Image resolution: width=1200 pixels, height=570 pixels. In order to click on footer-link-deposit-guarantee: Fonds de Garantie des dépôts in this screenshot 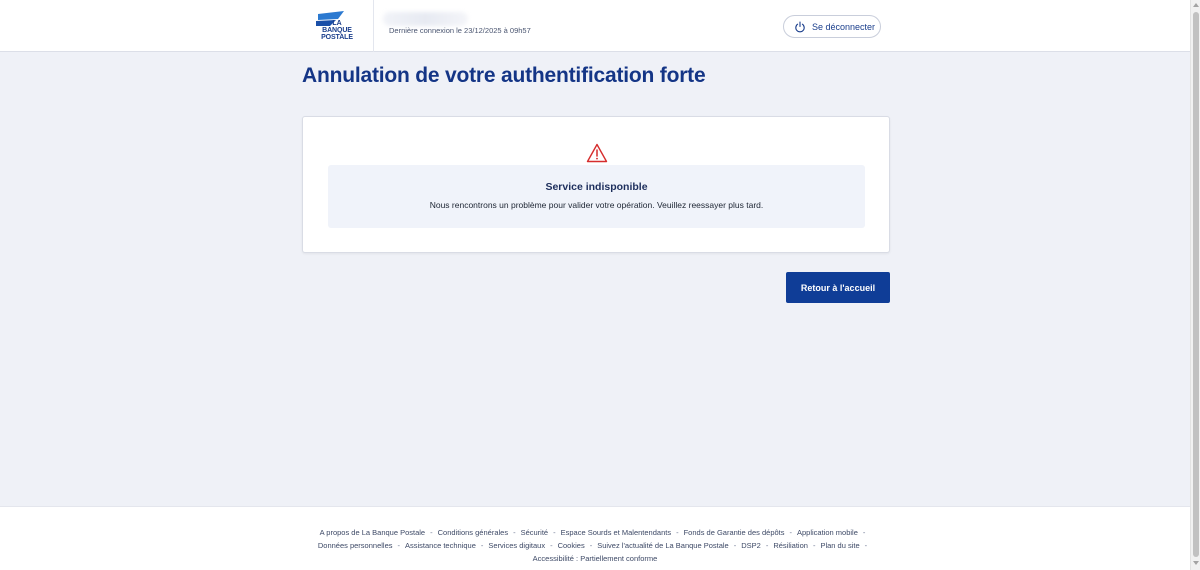, I will do `click(734, 532)`.